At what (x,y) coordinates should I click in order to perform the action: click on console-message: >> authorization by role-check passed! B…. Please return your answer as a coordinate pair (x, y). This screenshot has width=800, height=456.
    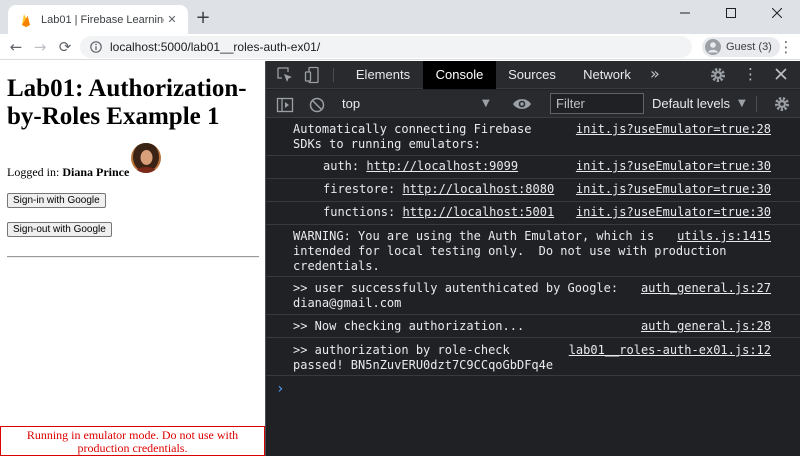
    Looking at the image, I should click on (533, 357).